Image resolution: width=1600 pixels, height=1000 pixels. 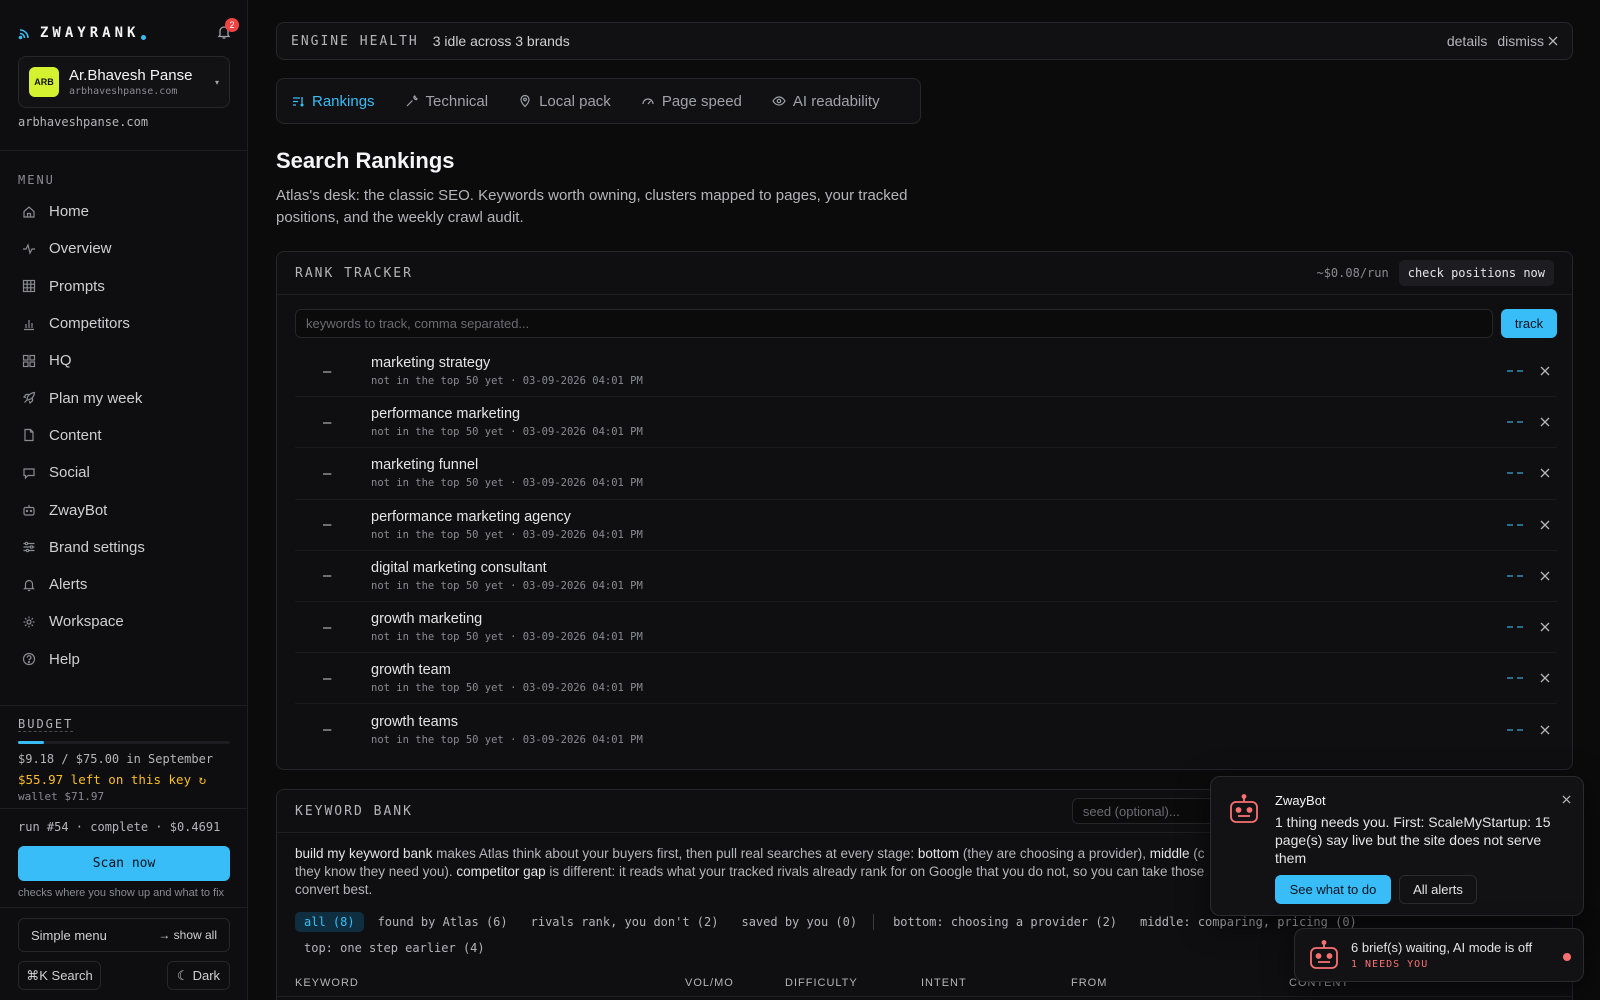 I want to click on wallet-balance: wallet $71.97, so click(x=61, y=796).